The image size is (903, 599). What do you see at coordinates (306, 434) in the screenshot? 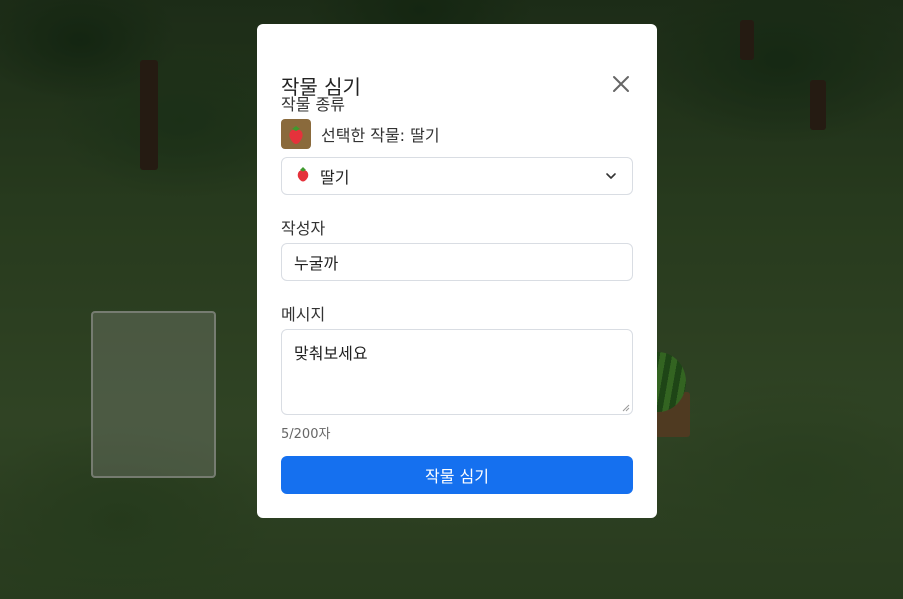
I see `char-count: 5/200자` at bounding box center [306, 434].